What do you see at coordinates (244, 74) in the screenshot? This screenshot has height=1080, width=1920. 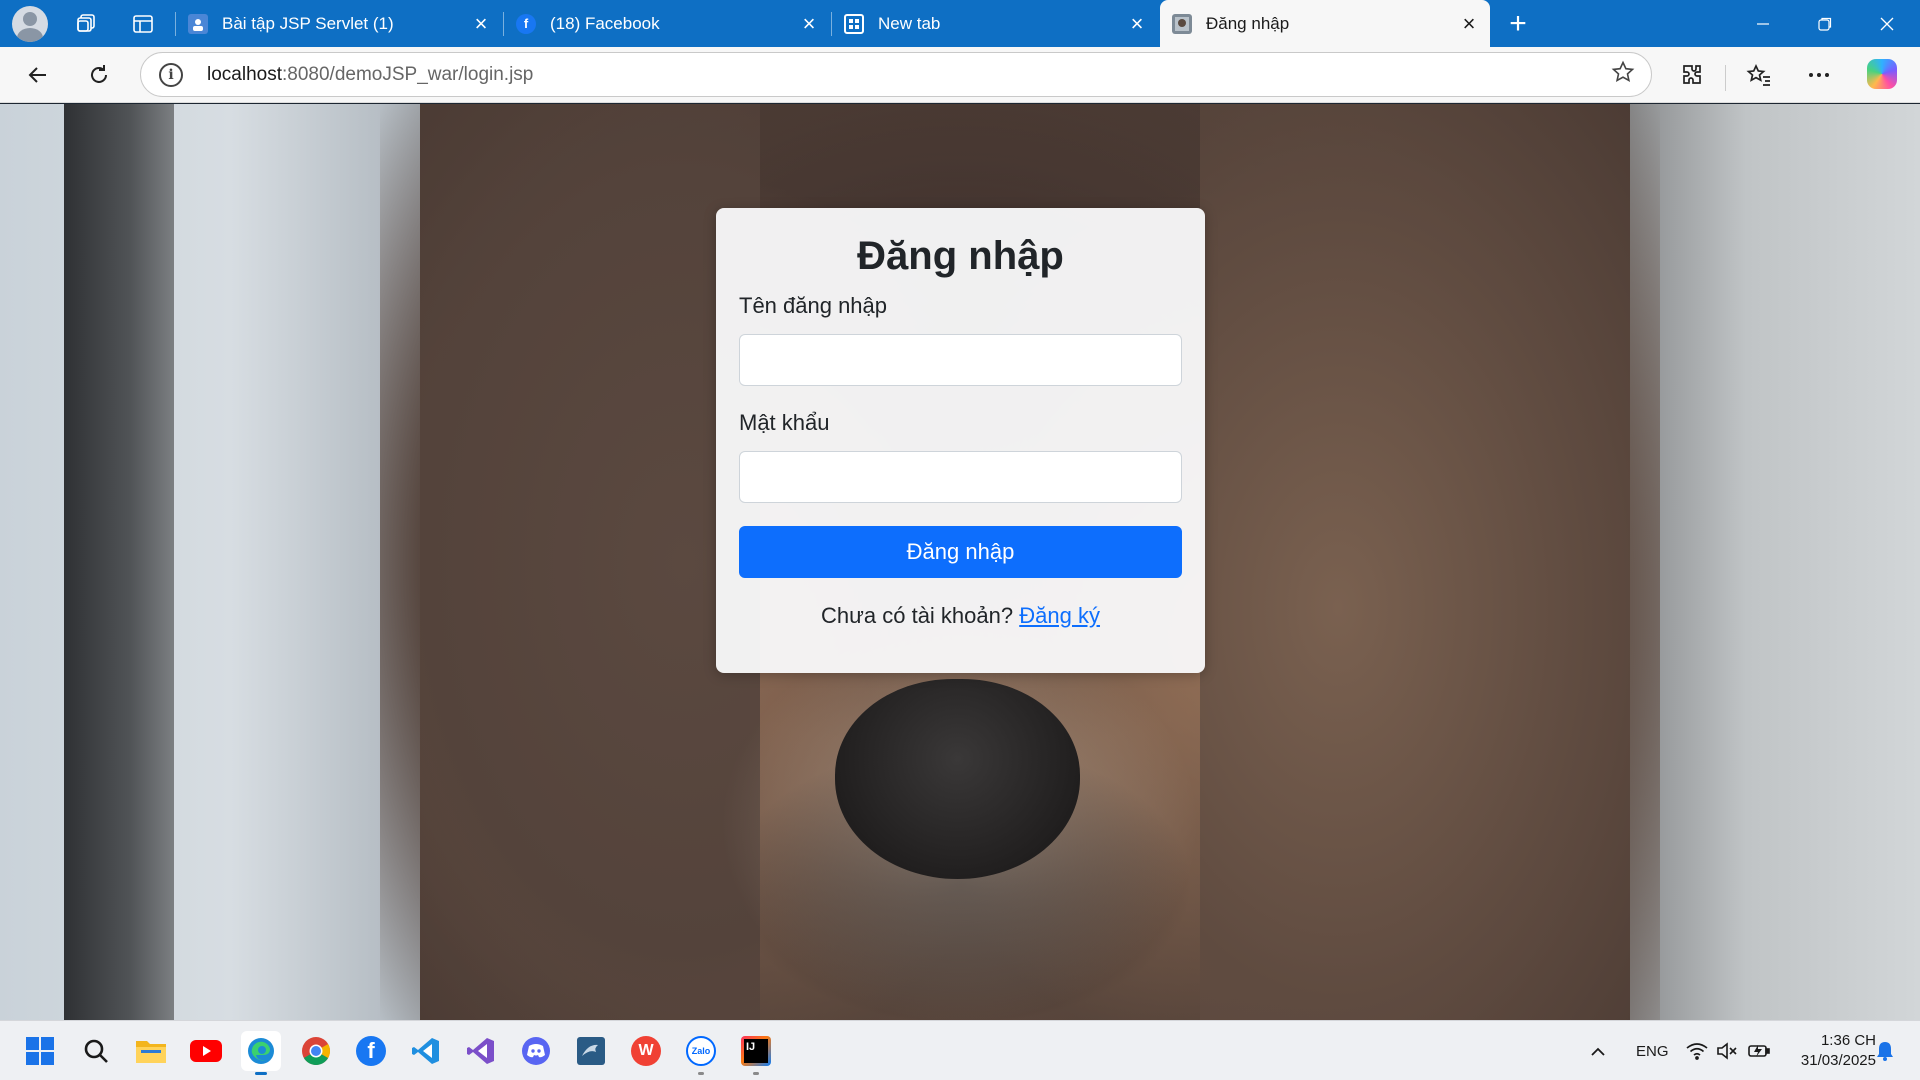 I see `url-host: localhost` at bounding box center [244, 74].